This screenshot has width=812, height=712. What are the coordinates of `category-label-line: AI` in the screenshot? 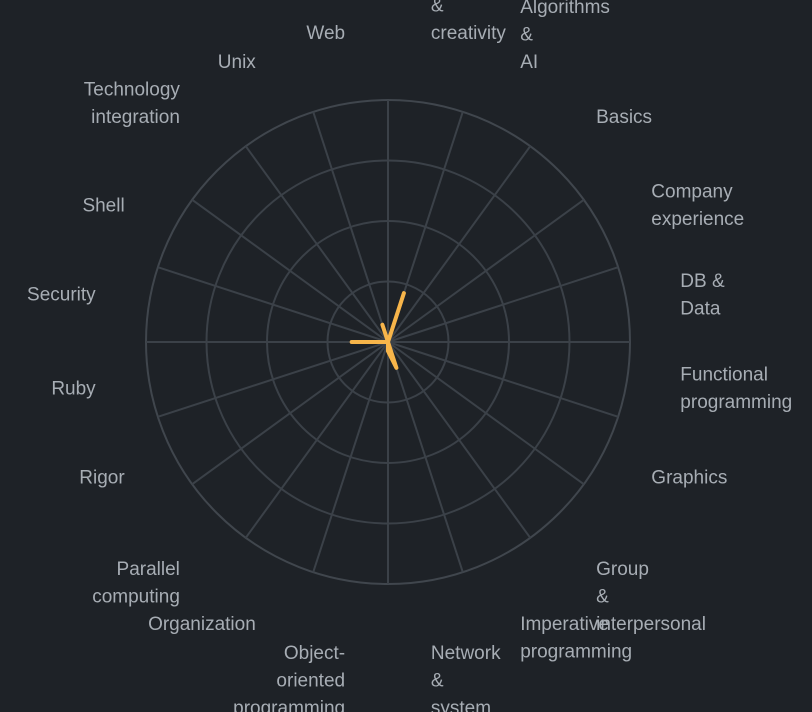 It's located at (529, 62).